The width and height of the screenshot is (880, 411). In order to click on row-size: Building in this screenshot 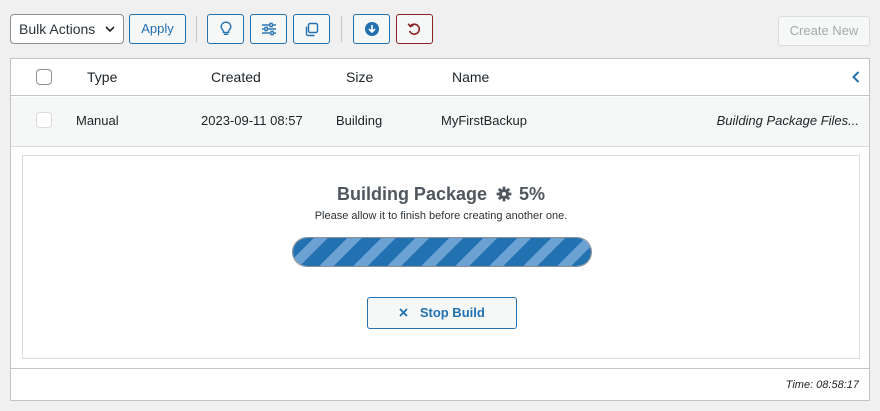, I will do `click(359, 120)`.